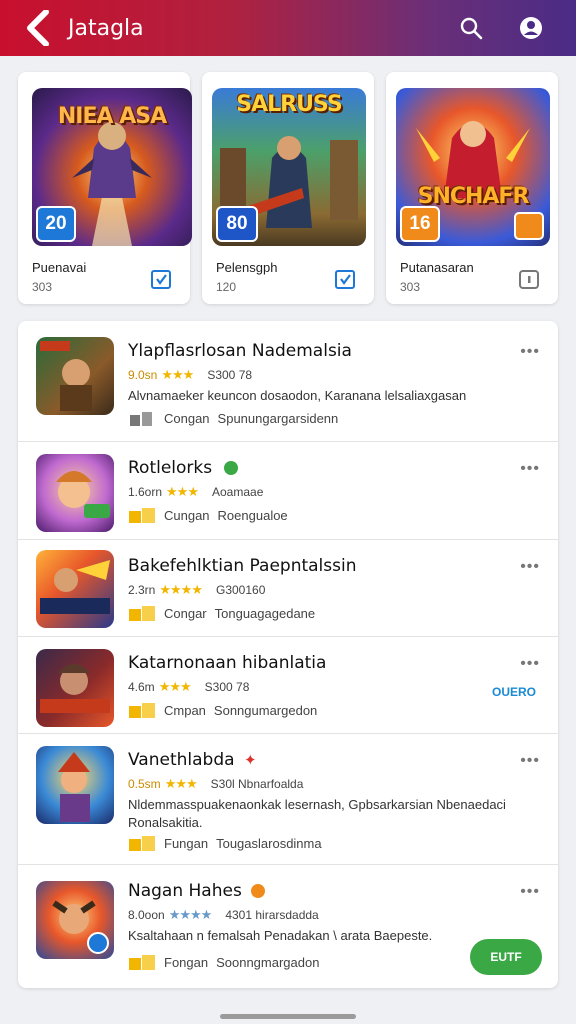  I want to click on featured-card: SNCHAFR 16 Putanasaran 303, so click(472, 188).